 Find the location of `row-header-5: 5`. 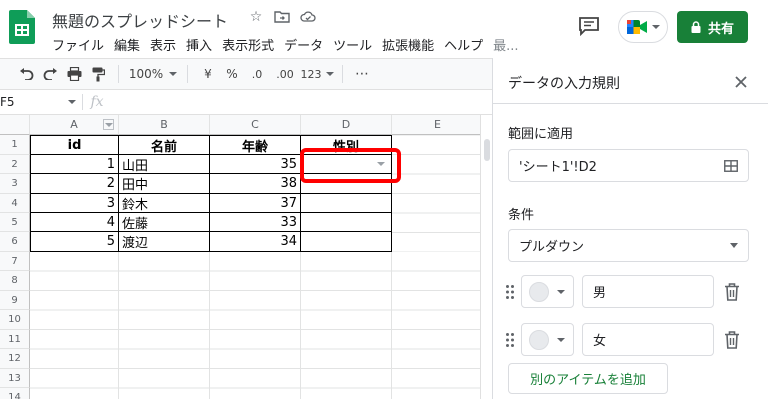

row-header-5: 5 is located at coordinates (15, 222).